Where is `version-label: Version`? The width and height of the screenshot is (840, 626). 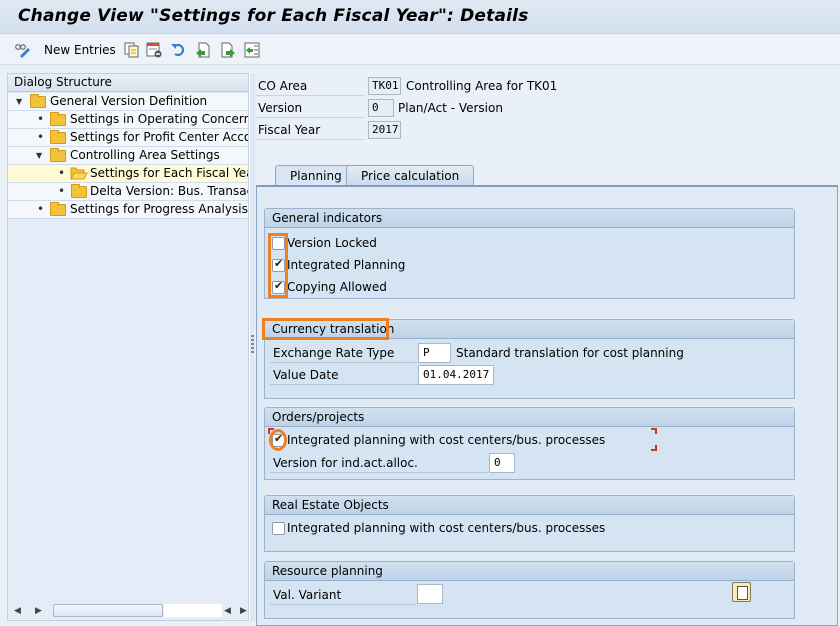
version-label: Version is located at coordinates (310, 108).